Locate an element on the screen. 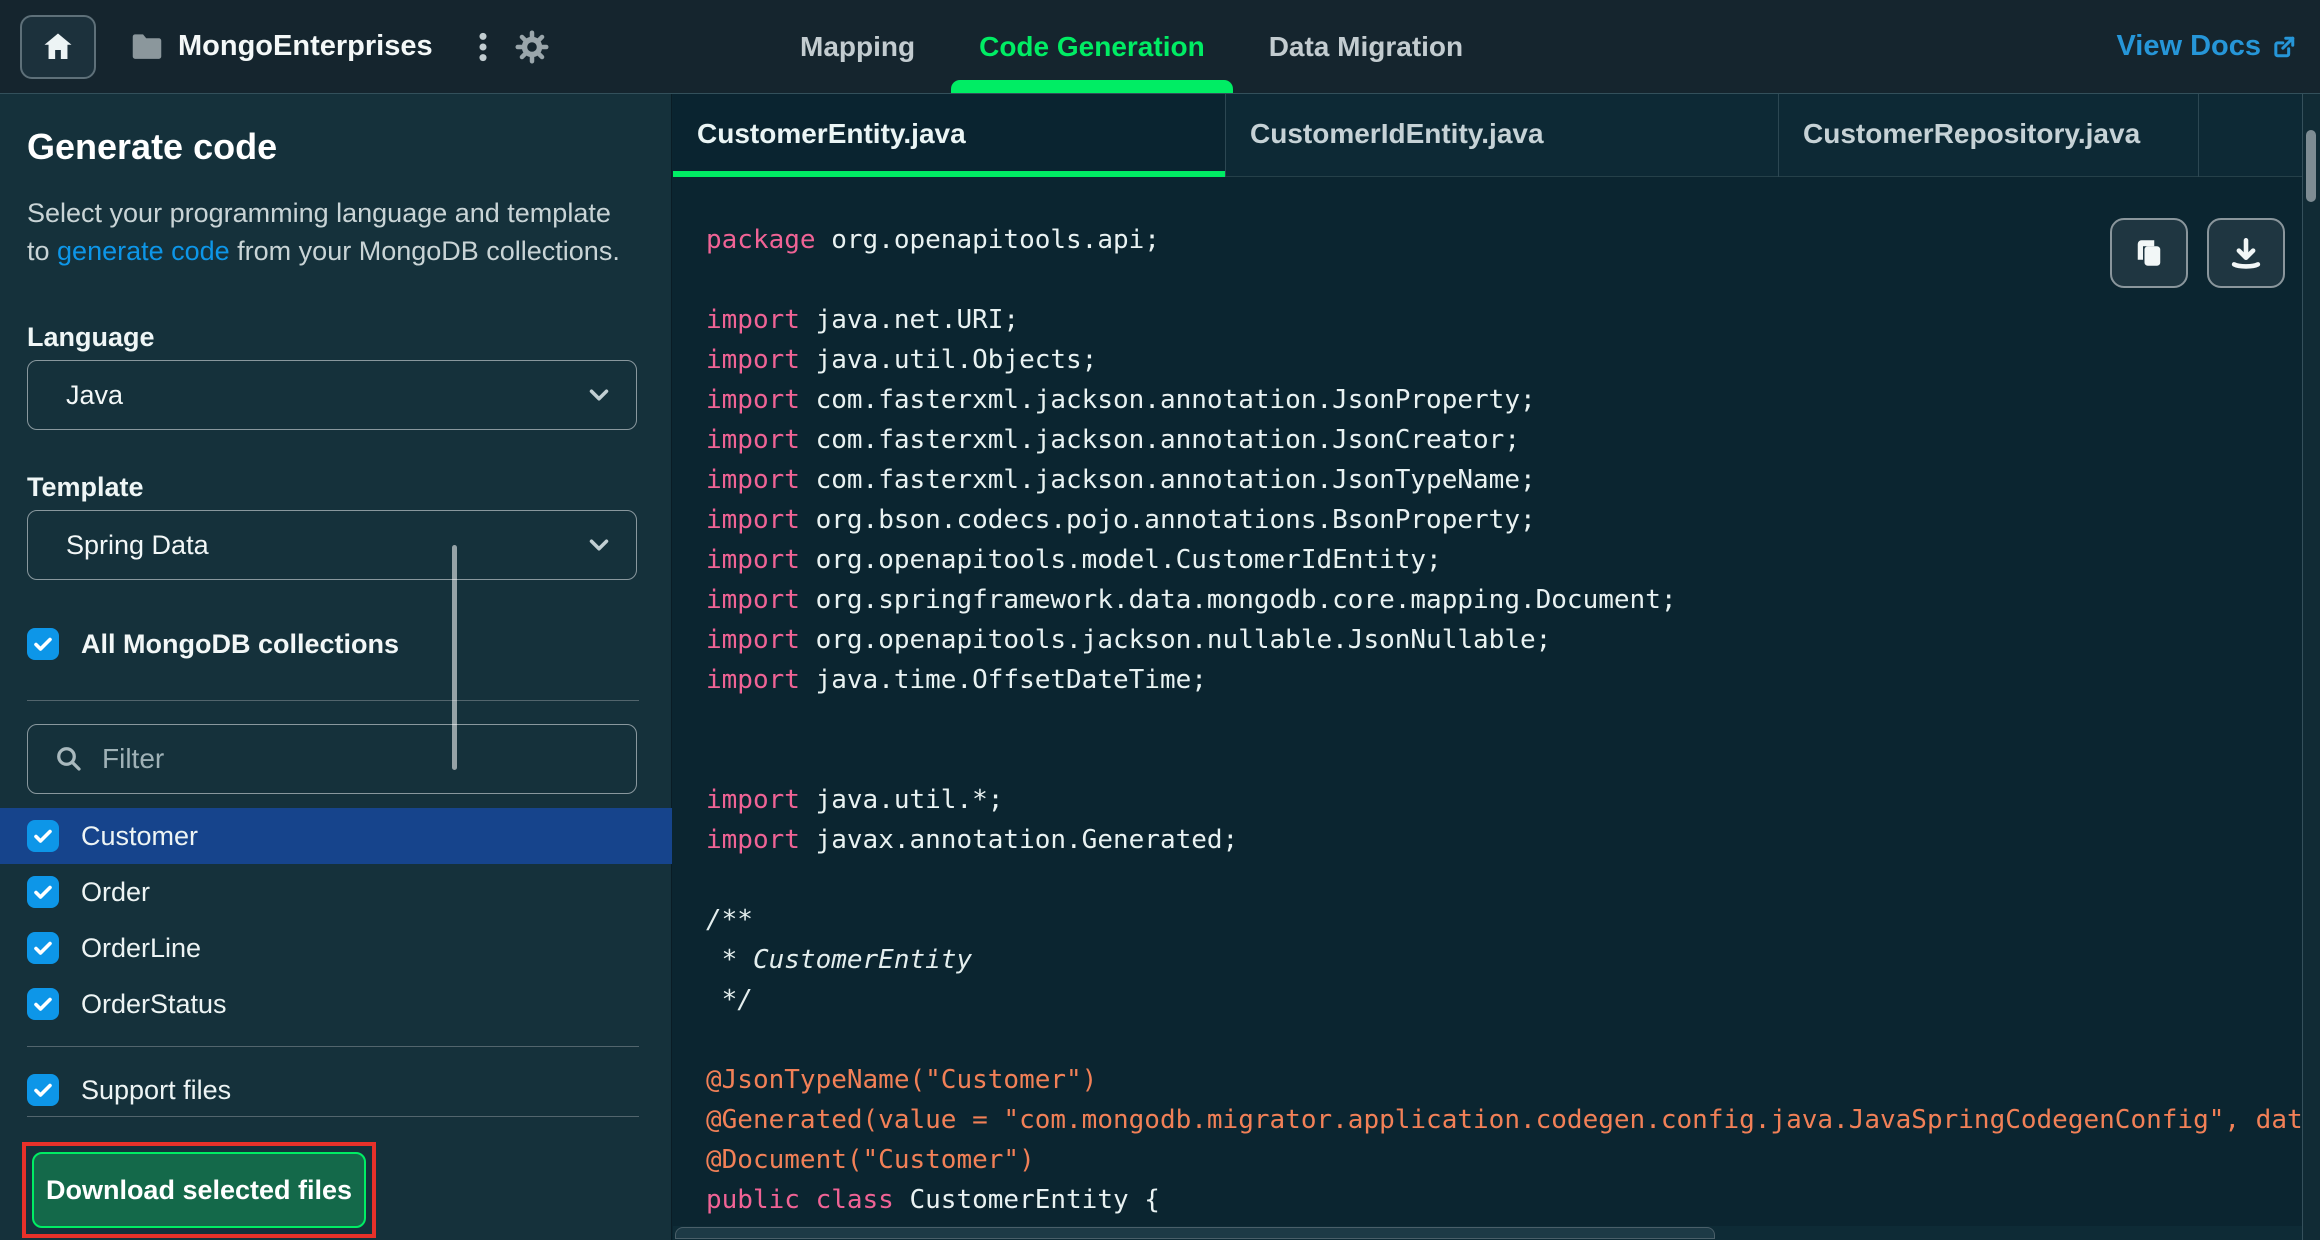 The height and width of the screenshot is (1240, 2320). editor-horizontal-scrollbar is located at coordinates (1487, 1233).